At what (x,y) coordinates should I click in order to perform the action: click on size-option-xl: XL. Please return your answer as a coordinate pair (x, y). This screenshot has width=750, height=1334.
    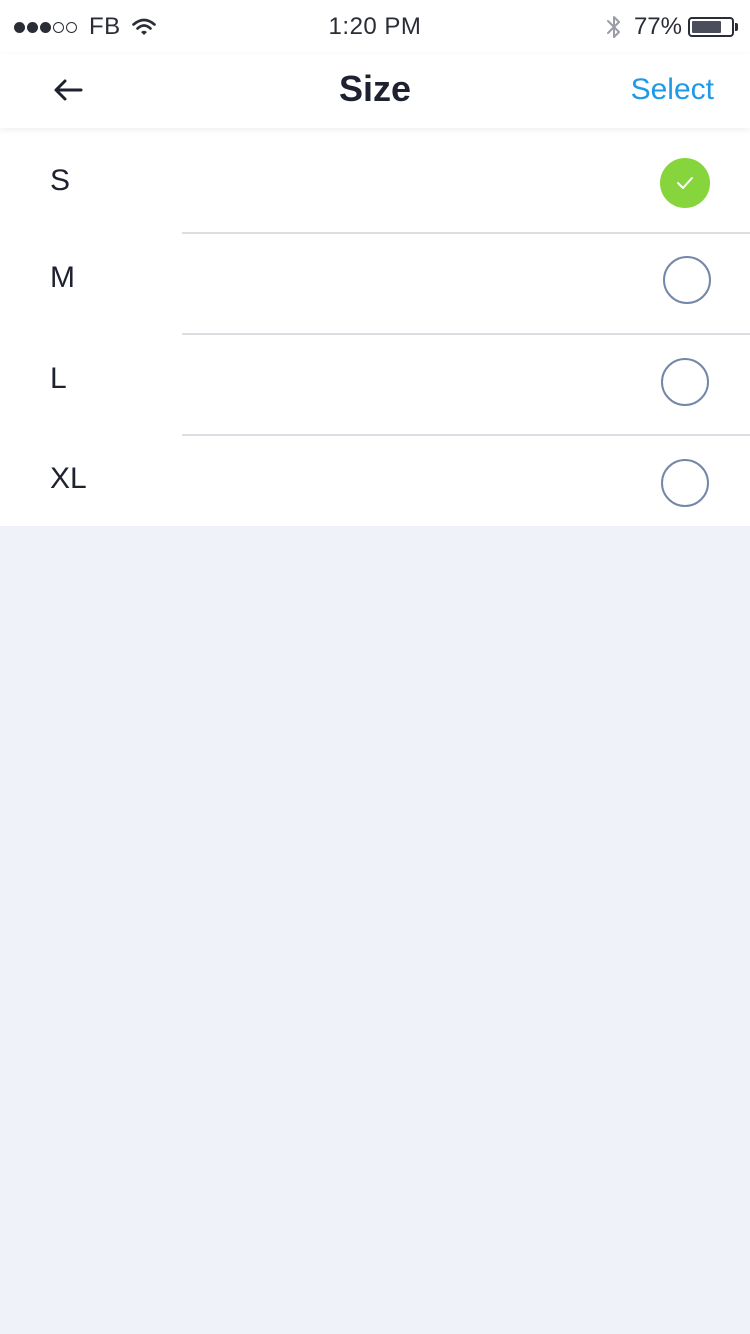
    Looking at the image, I should click on (375, 486).